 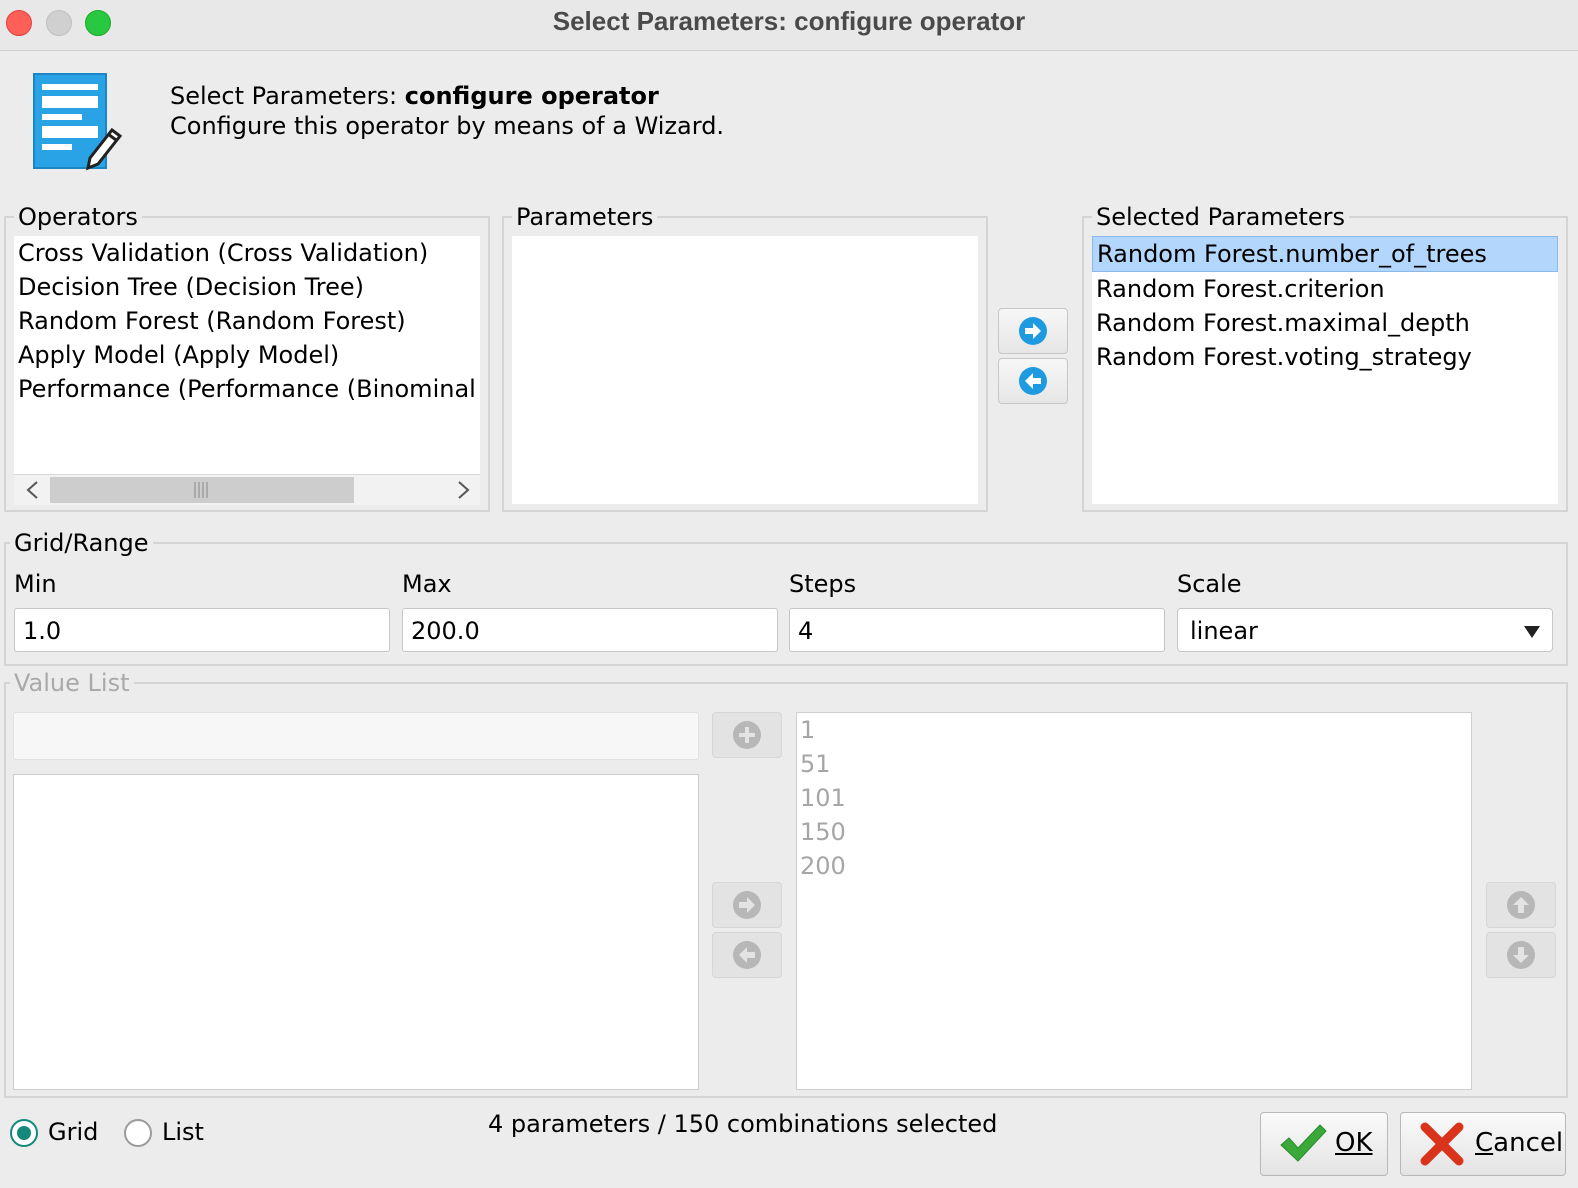 I want to click on add-parameter-button, so click(x=1033, y=331).